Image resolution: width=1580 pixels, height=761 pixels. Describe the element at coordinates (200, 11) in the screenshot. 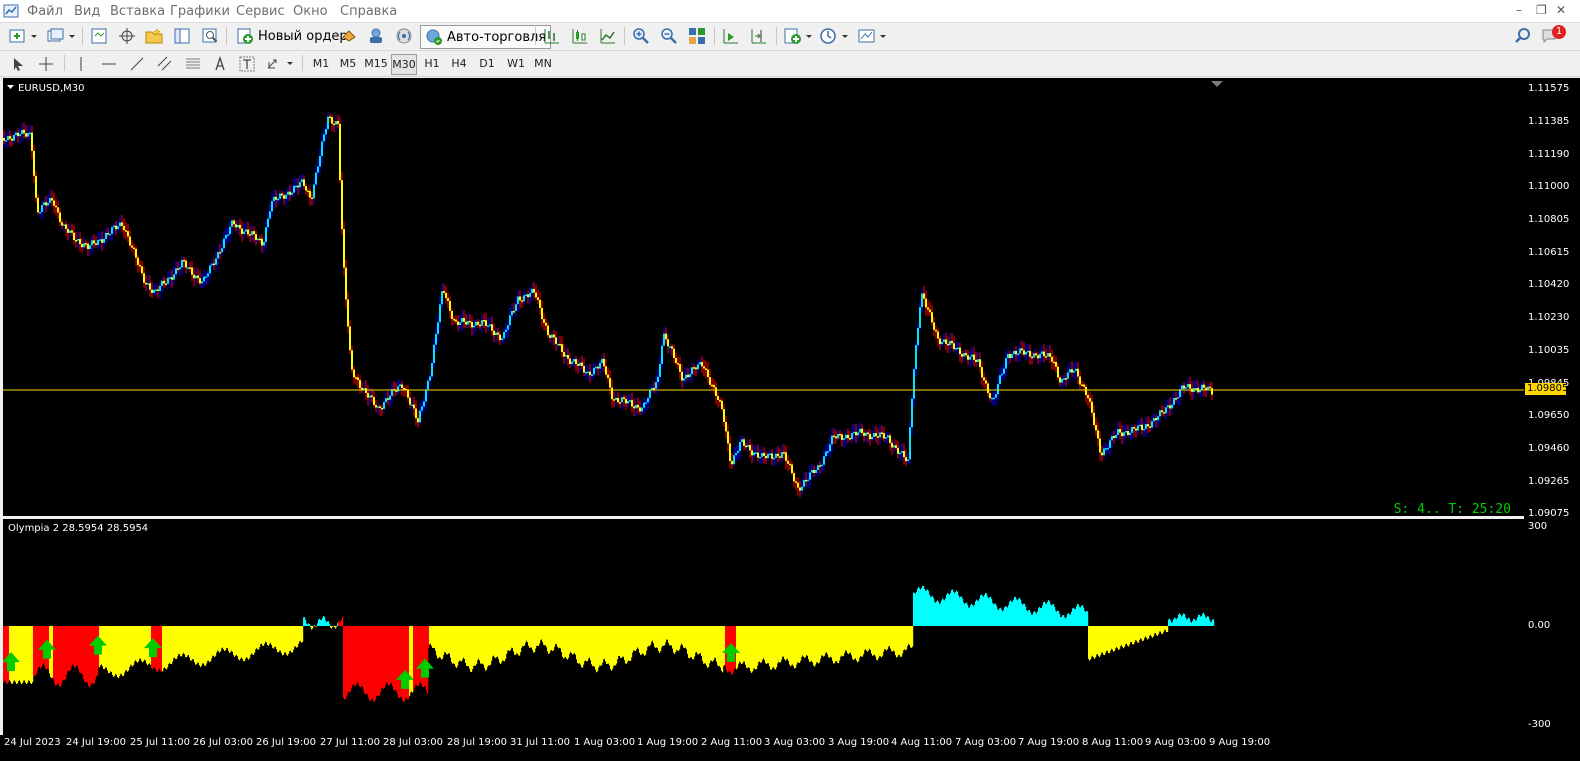

I see `menu-charts: Графики` at that location.